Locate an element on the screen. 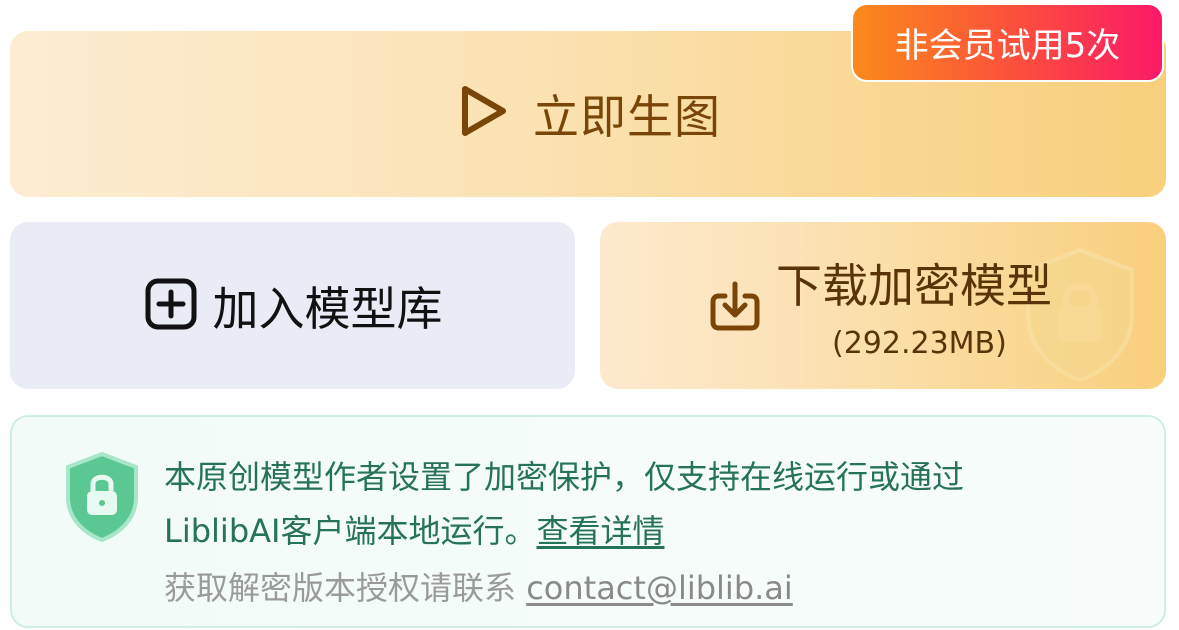 This screenshot has width=1179, height=630. notice-text-line2: LiblibAI客户端本地运行。查看详情 is located at coordinates (414, 529).